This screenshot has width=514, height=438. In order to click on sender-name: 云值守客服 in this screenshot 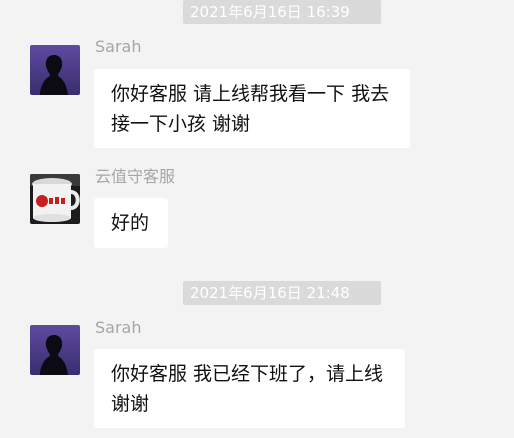, I will do `click(135, 176)`.